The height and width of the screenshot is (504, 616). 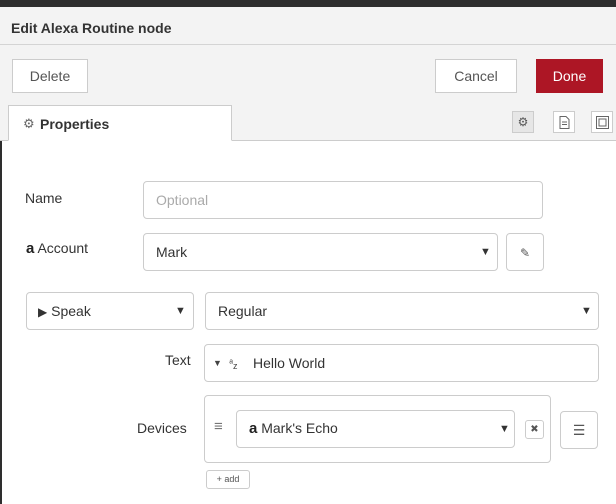 What do you see at coordinates (44, 198) in the screenshot?
I see `name-label: Name` at bounding box center [44, 198].